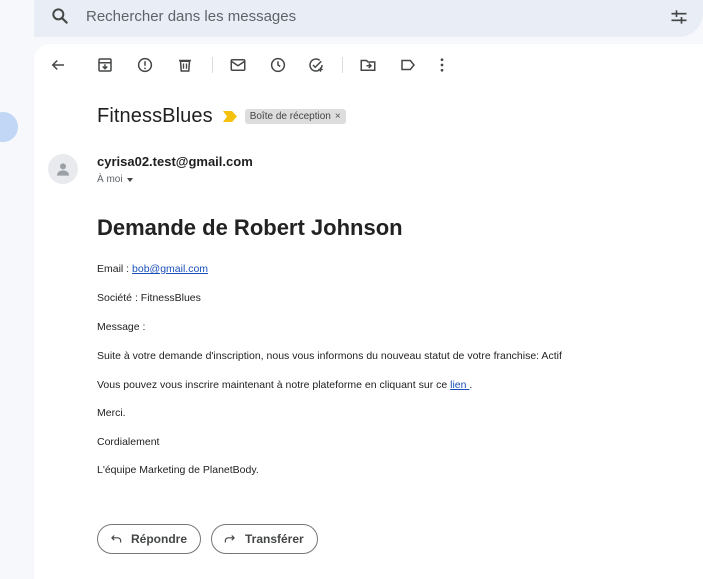  I want to click on reply-icon, so click(116, 539).